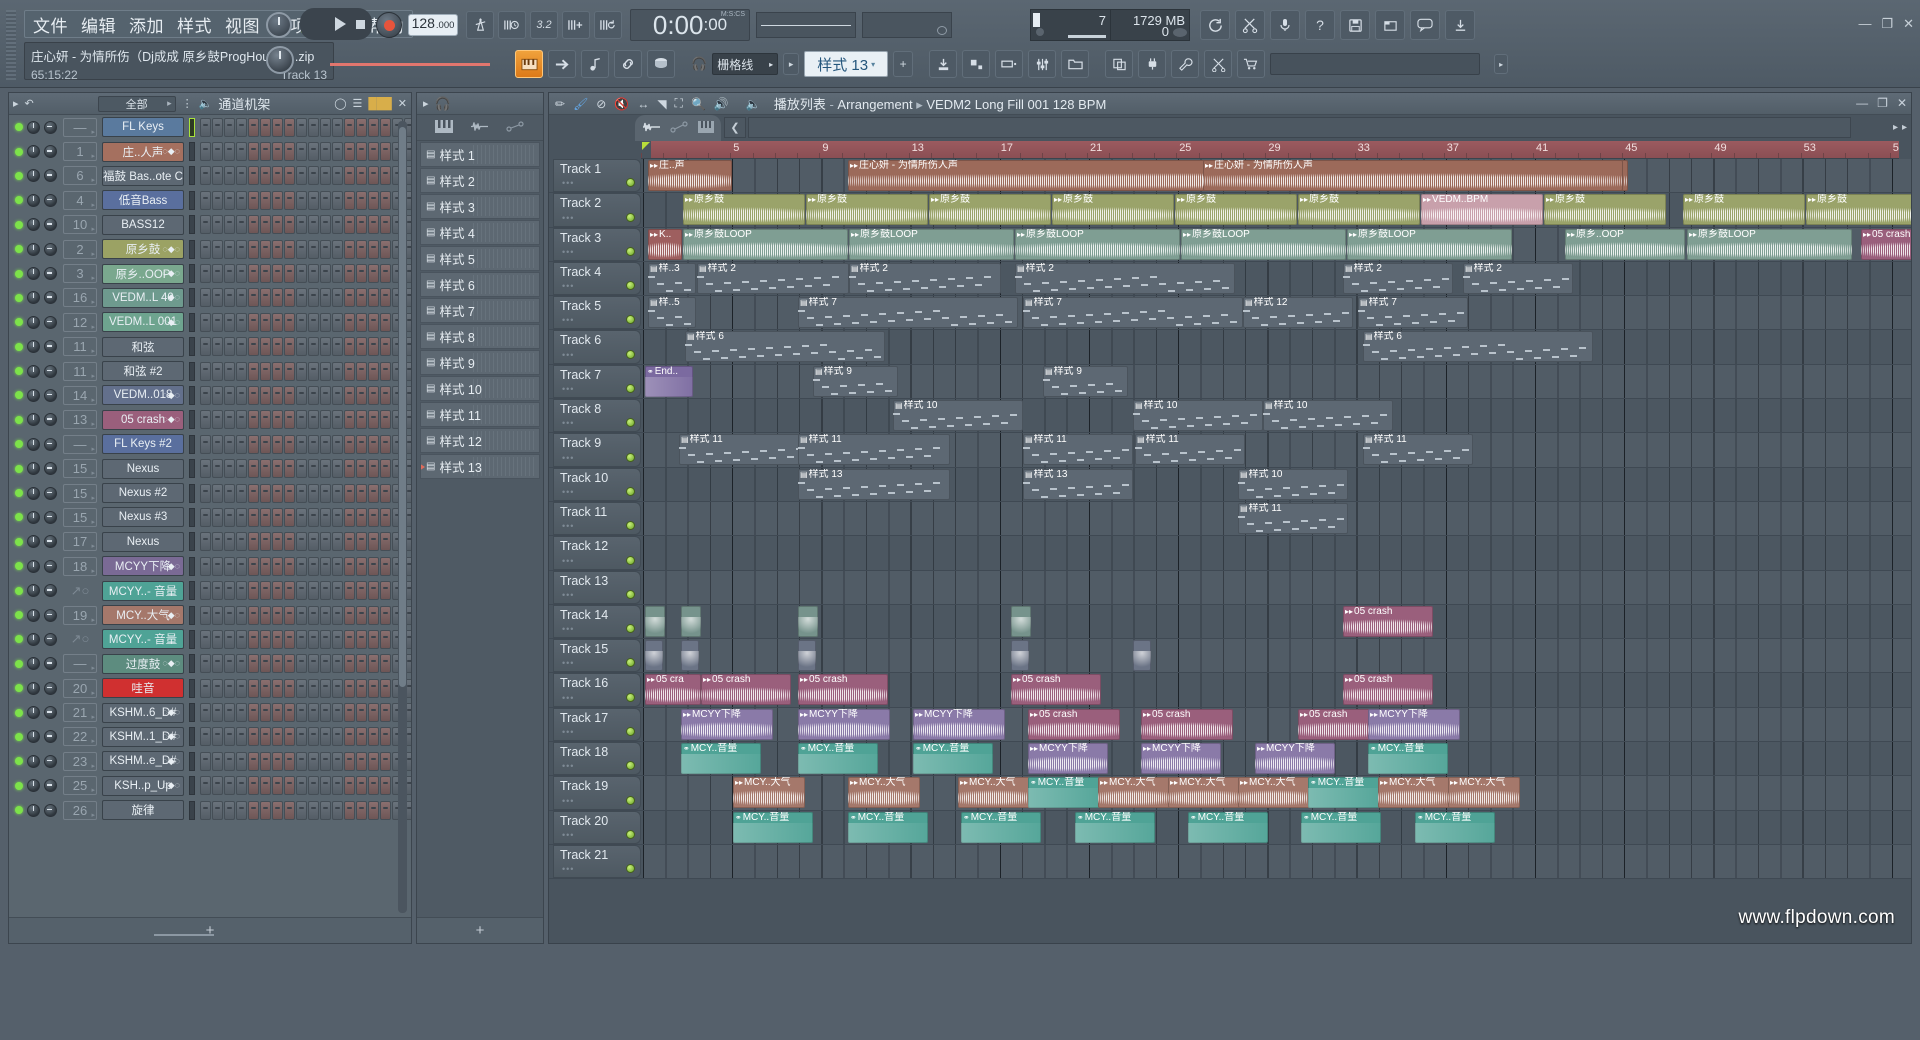  Describe the element at coordinates (143, 224) in the screenshot. I see `channel-name: BASS12` at that location.